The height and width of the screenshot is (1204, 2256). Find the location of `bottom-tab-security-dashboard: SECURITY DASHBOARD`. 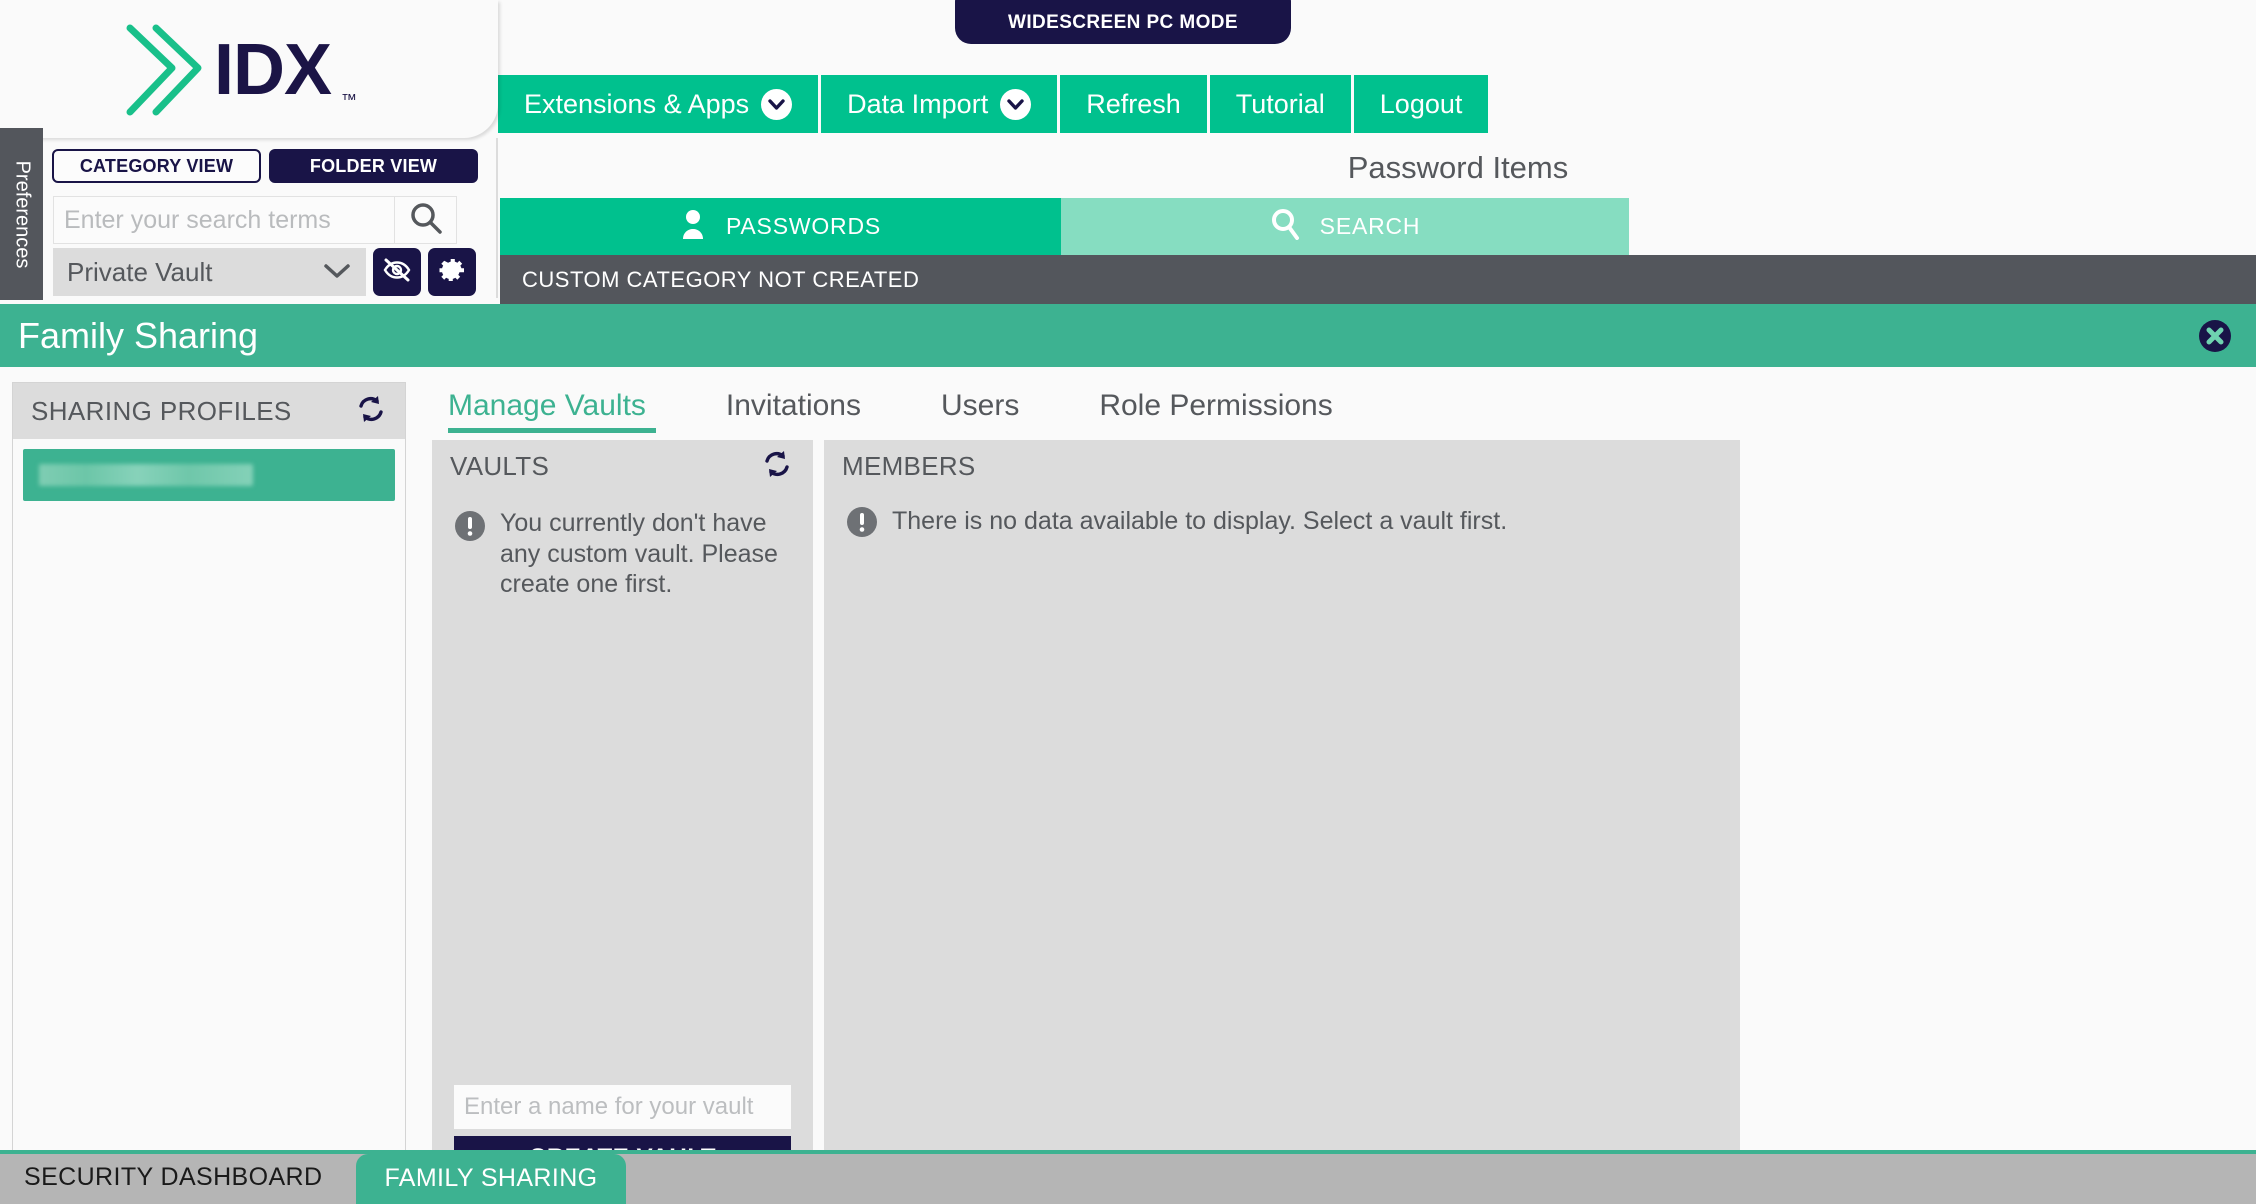

bottom-tab-security-dashboard: SECURITY DASHBOARD is located at coordinates (178, 1183).